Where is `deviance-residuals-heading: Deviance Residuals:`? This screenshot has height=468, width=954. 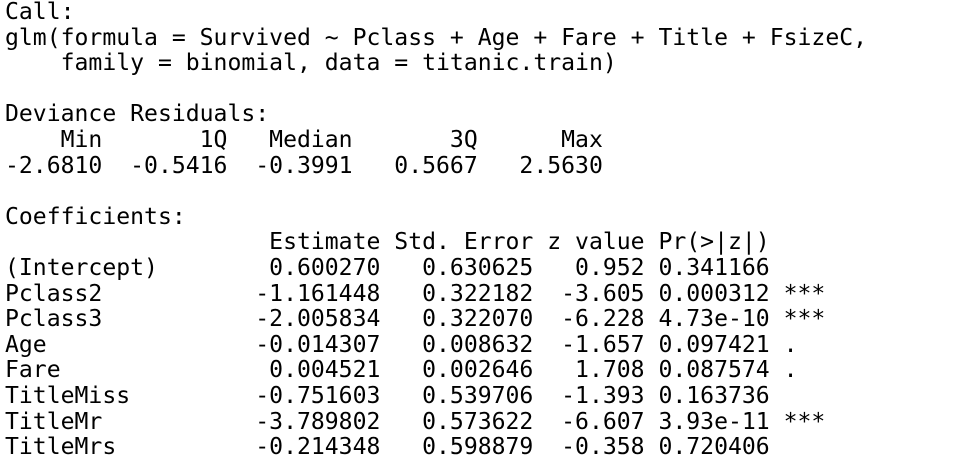 deviance-residuals-heading: Deviance Residuals: is located at coordinates (137, 114).